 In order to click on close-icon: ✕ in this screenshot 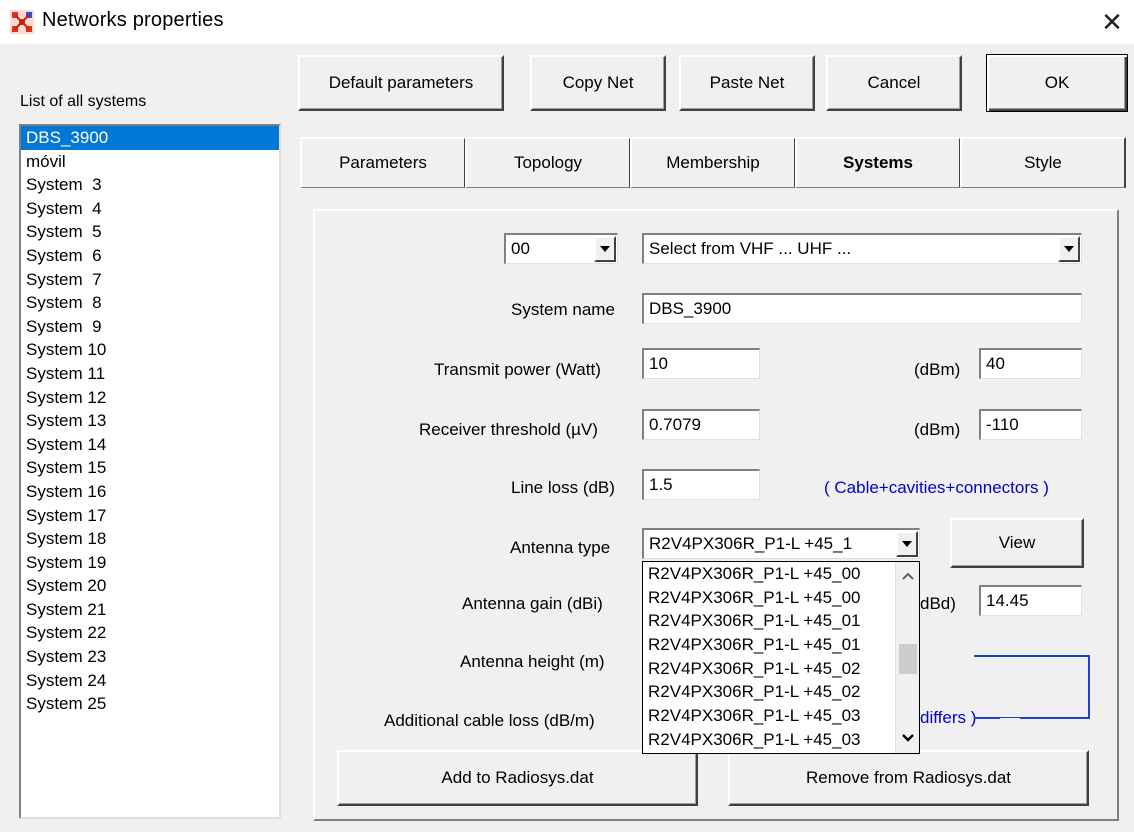, I will do `click(1112, 23)`.